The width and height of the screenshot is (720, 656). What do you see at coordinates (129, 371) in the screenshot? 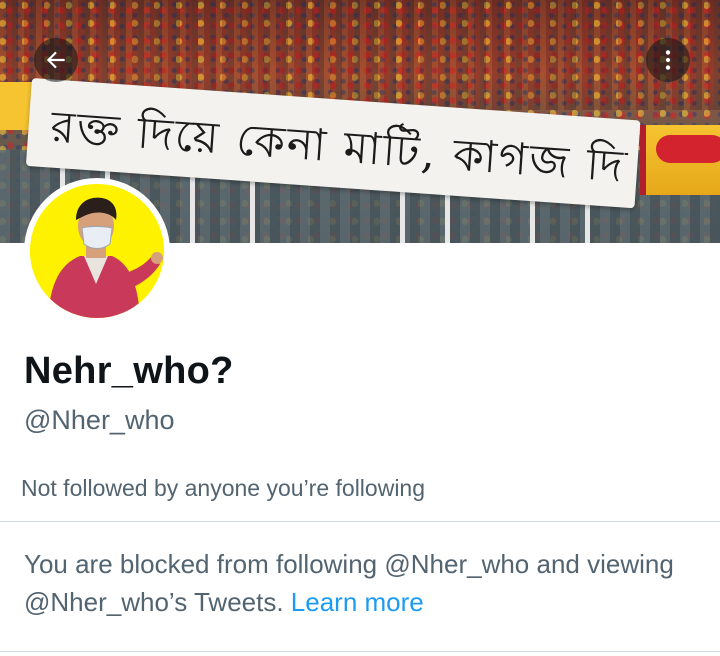
I see `profile-display-name: Nehr_who?` at bounding box center [129, 371].